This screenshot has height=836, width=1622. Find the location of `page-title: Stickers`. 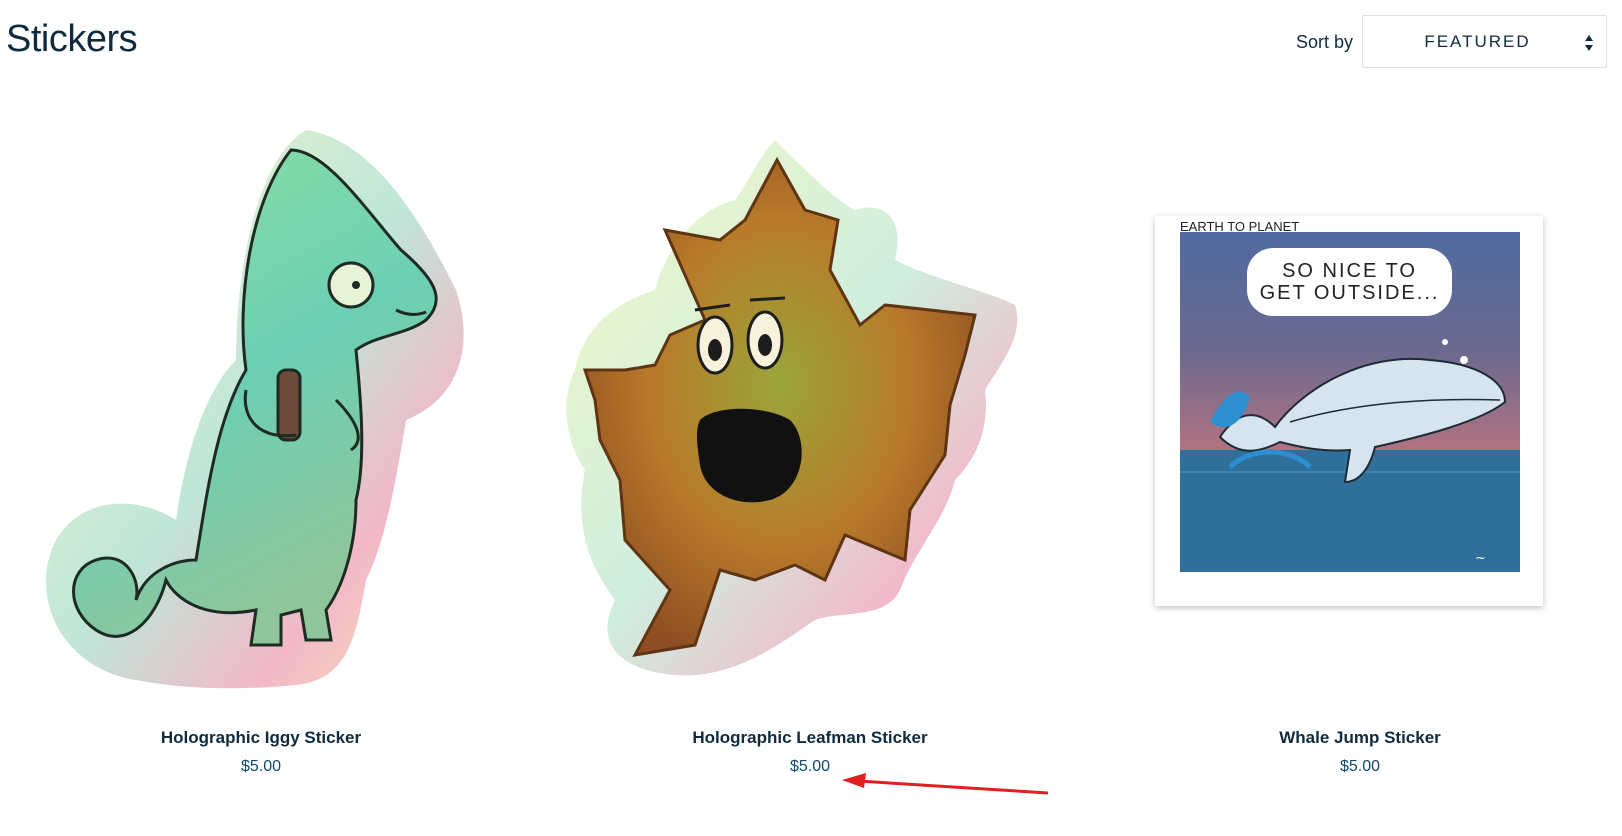

page-title: Stickers is located at coordinates (72, 39).